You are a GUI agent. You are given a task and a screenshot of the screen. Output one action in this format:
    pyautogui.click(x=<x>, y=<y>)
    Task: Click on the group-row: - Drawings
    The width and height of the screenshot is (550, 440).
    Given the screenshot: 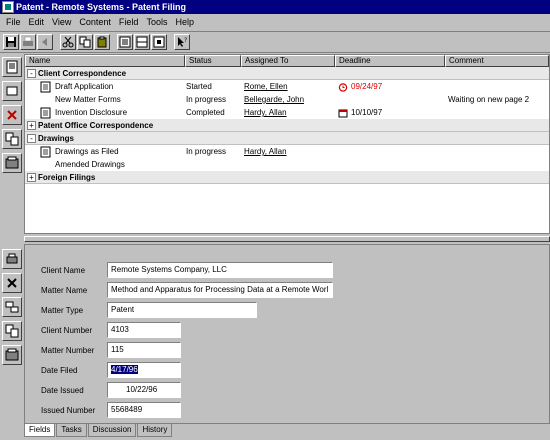 What is the action you would take?
    pyautogui.click(x=287, y=138)
    